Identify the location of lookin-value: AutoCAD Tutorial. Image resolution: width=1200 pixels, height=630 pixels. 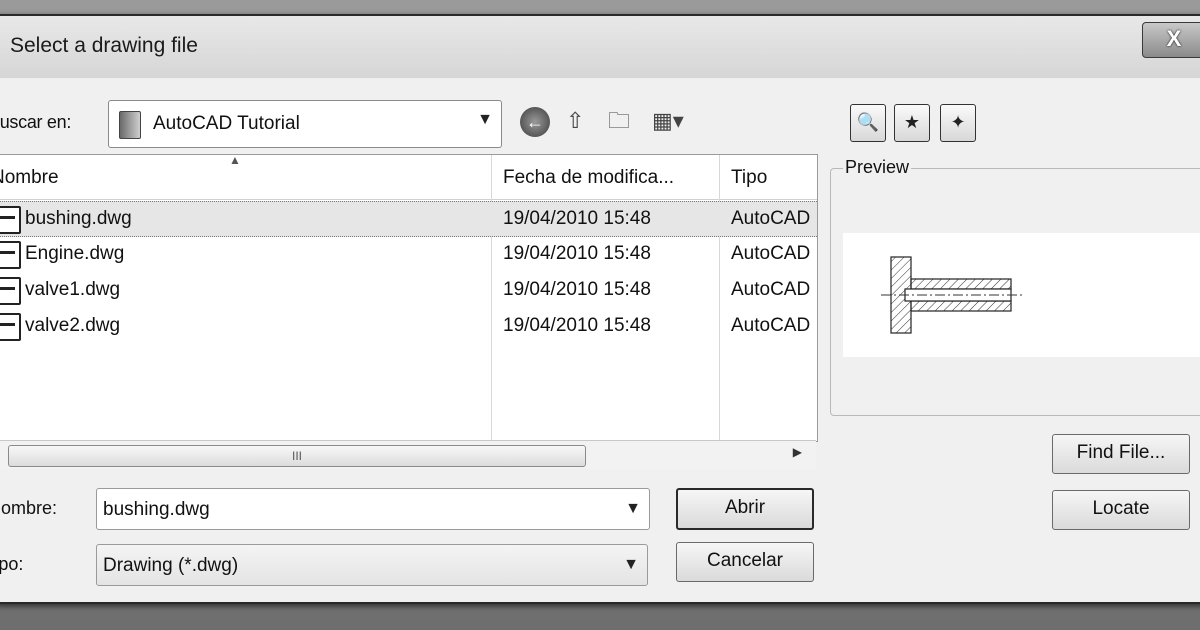
(226, 123).